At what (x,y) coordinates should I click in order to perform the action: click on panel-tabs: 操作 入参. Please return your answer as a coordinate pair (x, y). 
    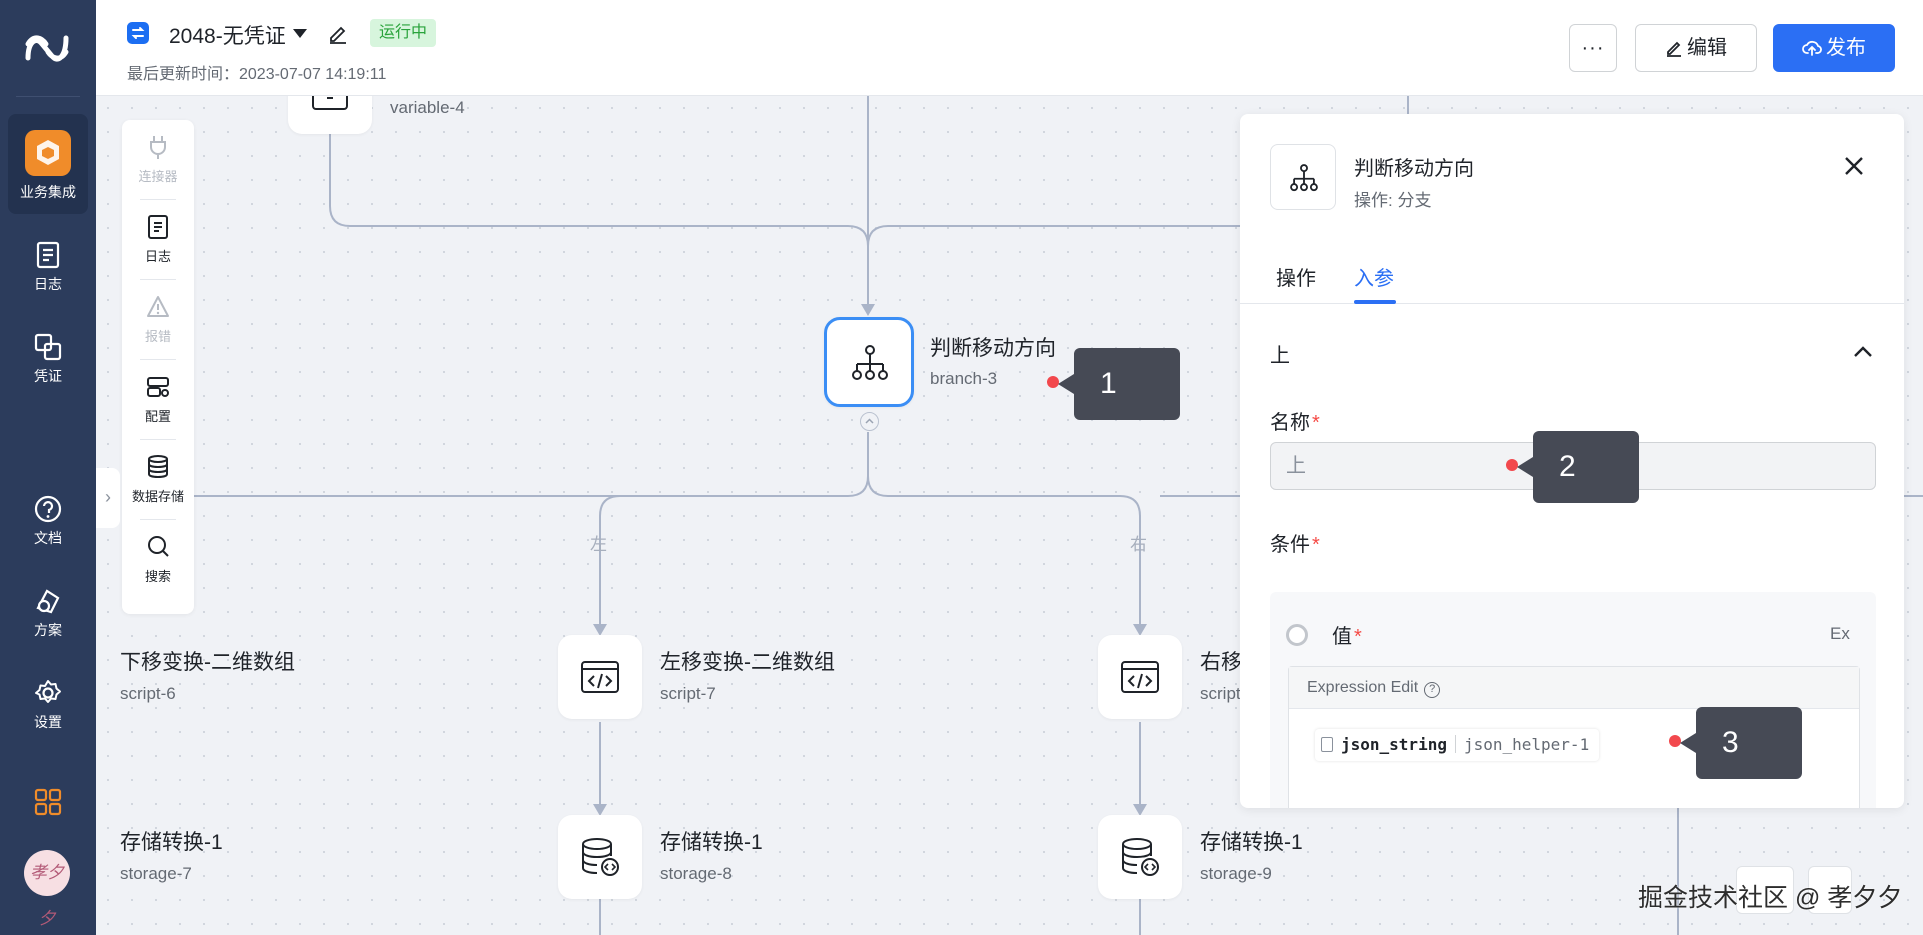
    Looking at the image, I should click on (1572, 274).